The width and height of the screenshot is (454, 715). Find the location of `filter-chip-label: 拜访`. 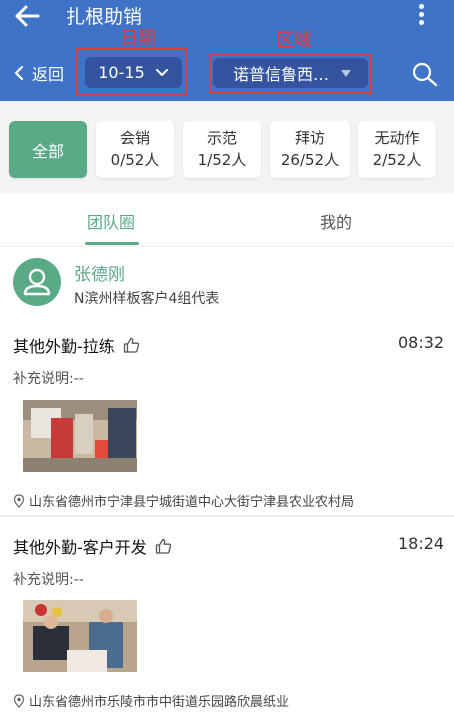

filter-chip-label: 拜访 is located at coordinates (309, 138).